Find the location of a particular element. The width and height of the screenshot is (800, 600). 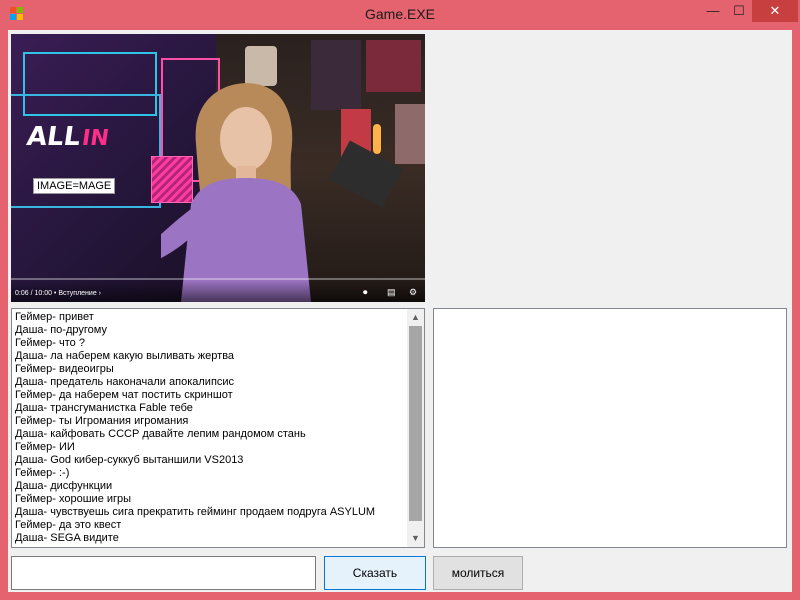

chat-line: Геймер- что ? is located at coordinates (211, 343).